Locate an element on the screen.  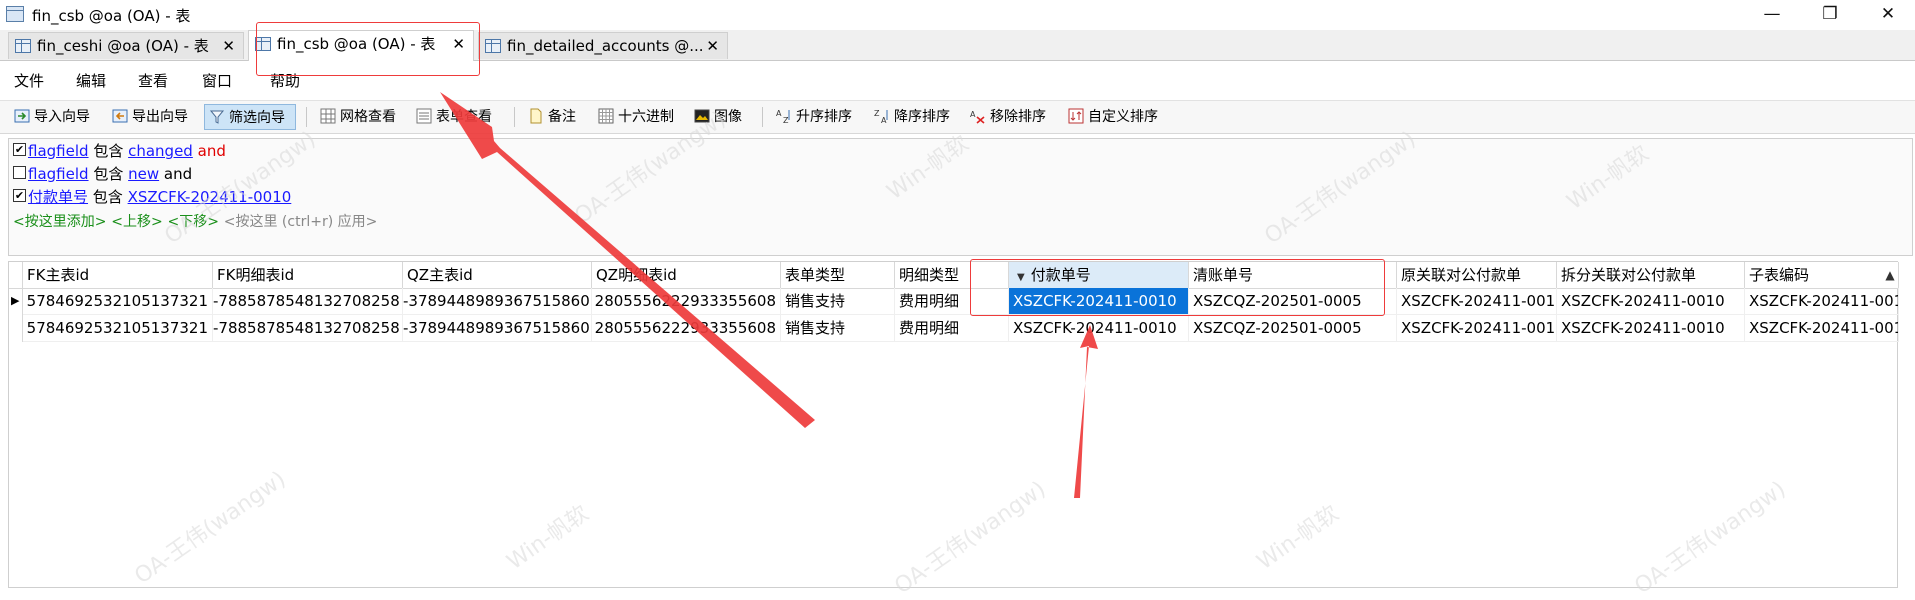
import-icon is located at coordinates (22, 116).